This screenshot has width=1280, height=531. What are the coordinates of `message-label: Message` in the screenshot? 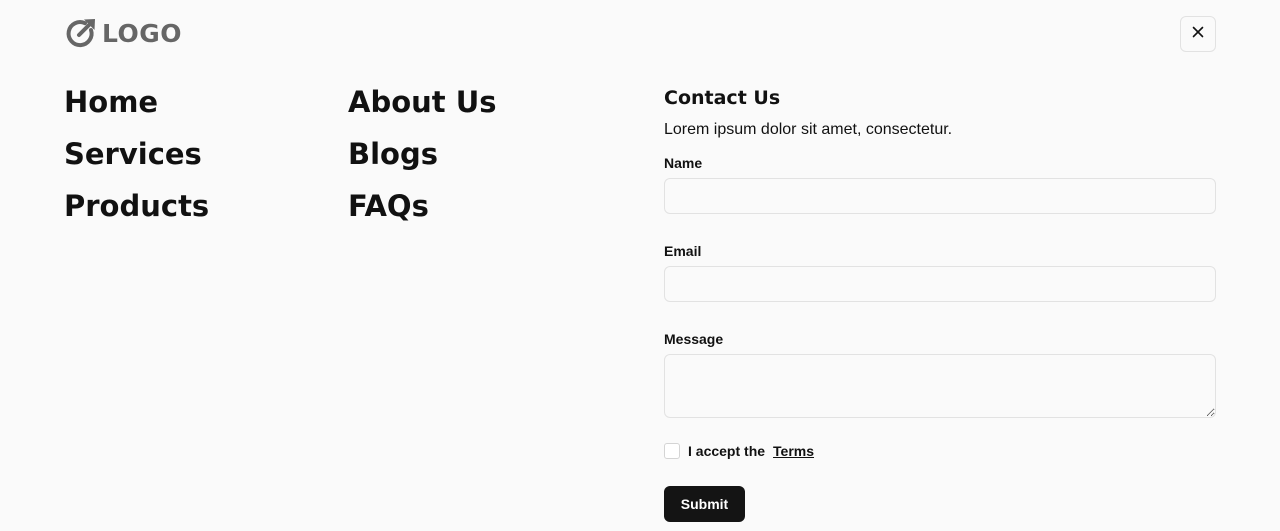 It's located at (694, 339).